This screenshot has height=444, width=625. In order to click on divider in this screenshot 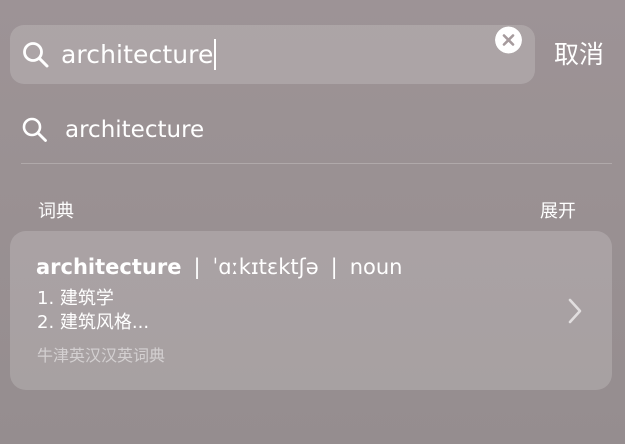, I will do `click(316, 163)`.